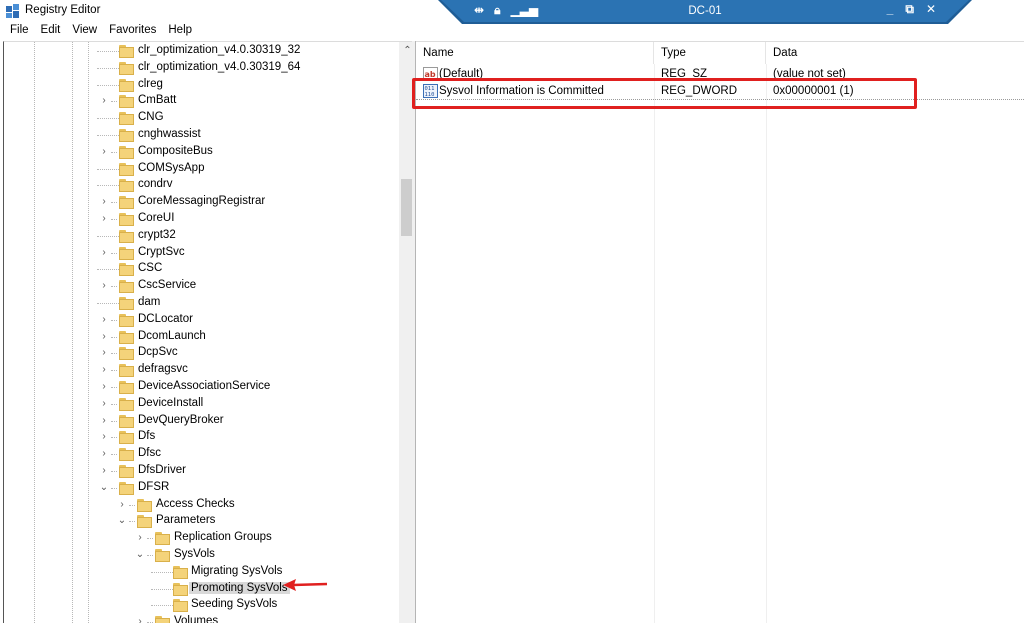 Image resolution: width=1024 pixels, height=623 pixels. Describe the element at coordinates (200, 320) in the screenshot. I see `tree-item: › DCLocator` at that location.